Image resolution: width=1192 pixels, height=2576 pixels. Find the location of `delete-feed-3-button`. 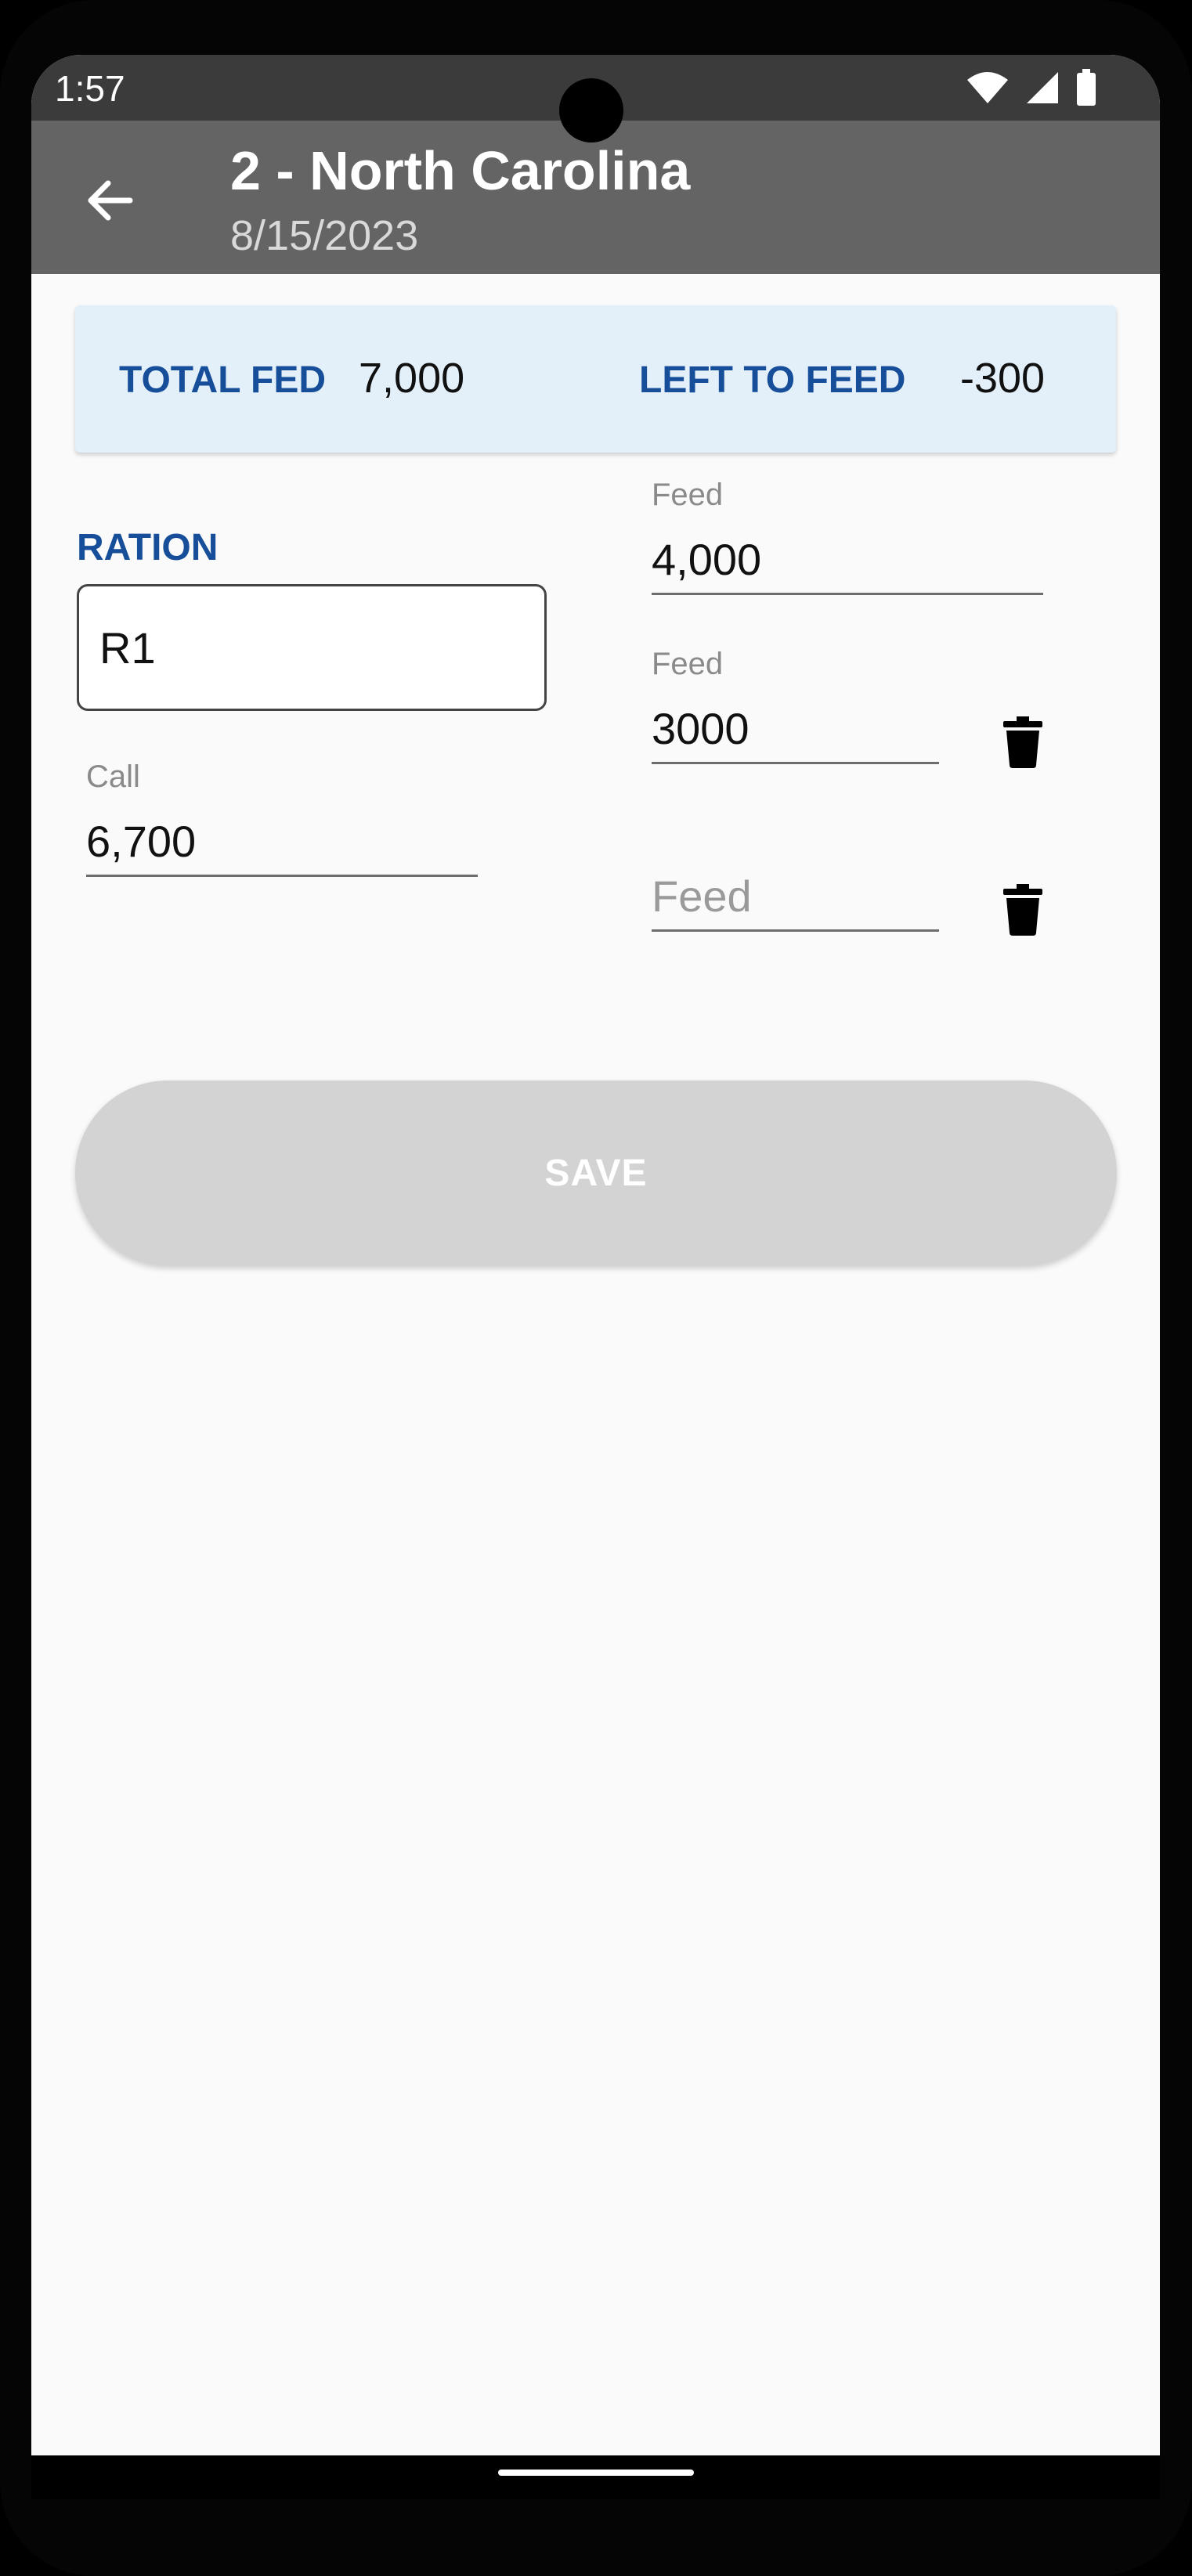

delete-feed-3-button is located at coordinates (1023, 910).